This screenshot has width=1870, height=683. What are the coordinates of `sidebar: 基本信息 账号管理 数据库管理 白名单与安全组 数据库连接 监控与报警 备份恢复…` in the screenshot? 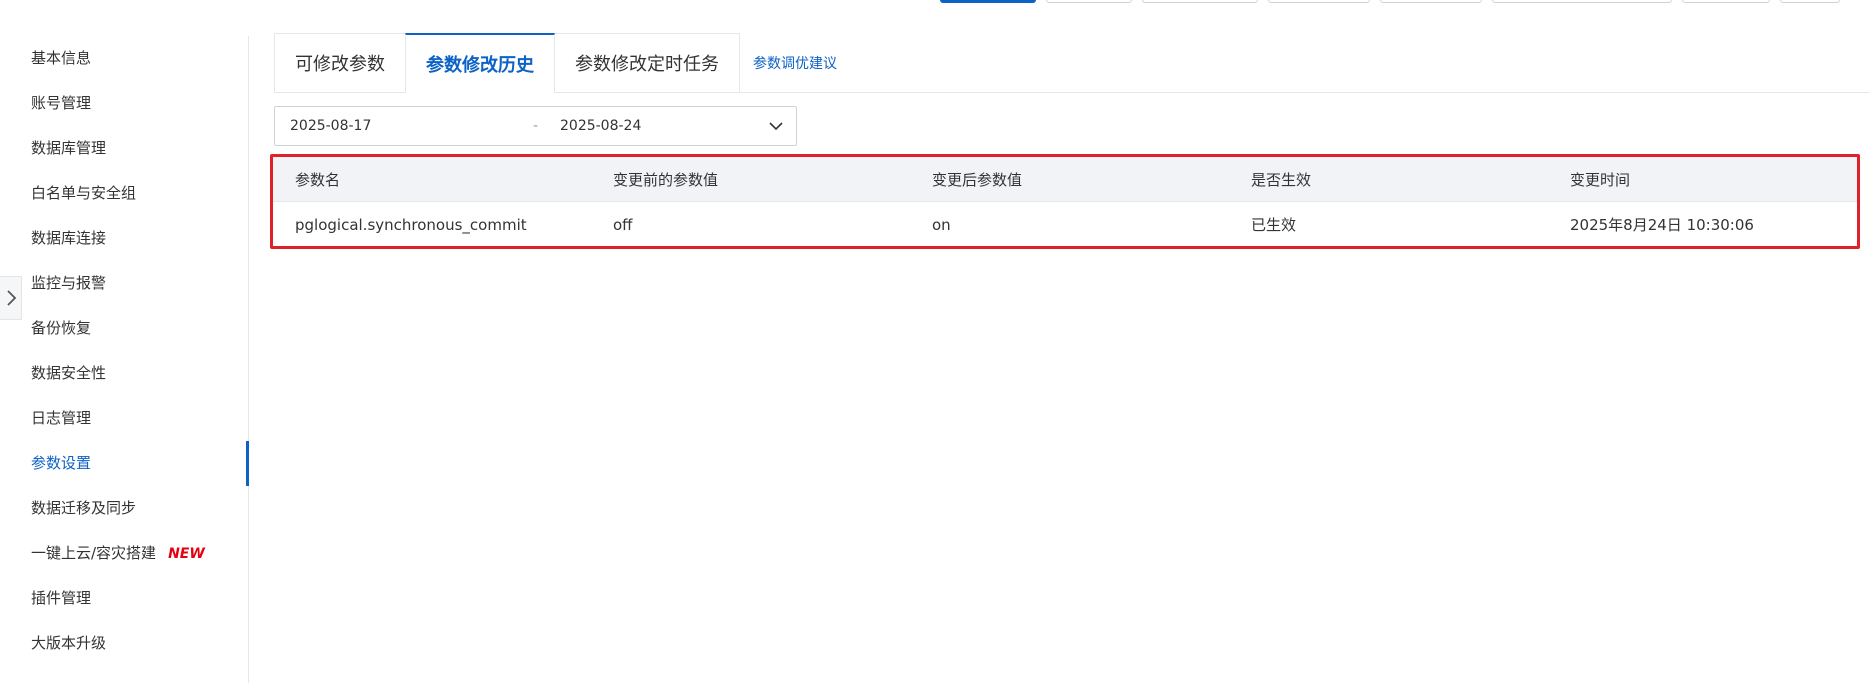 It's located at (124, 359).